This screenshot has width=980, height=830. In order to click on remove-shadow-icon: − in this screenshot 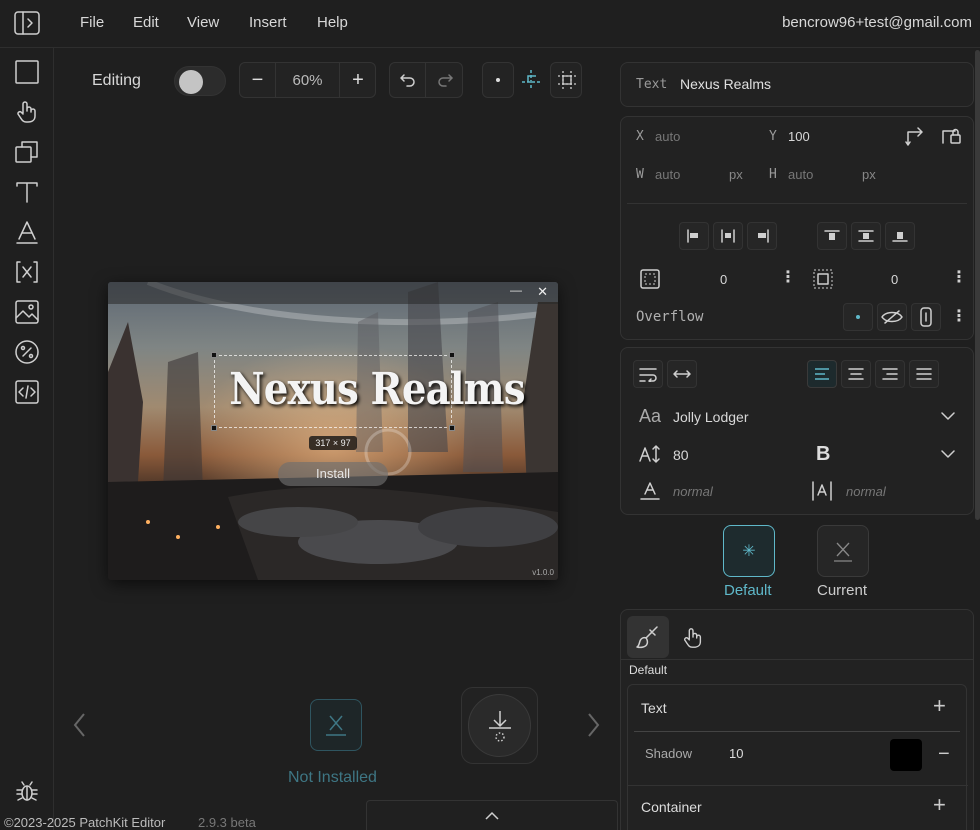, I will do `click(944, 754)`.